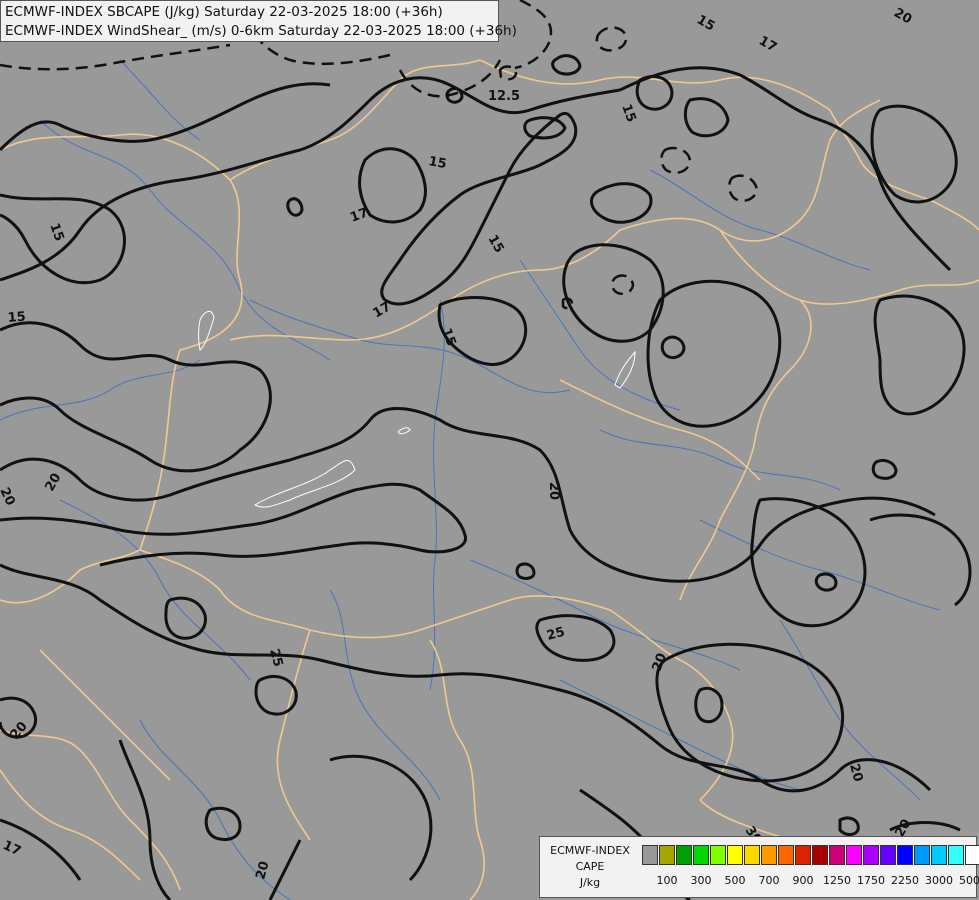 The height and width of the screenshot is (900, 979). What do you see at coordinates (837, 880) in the screenshot?
I see `legend-tick-label: 1250` at bounding box center [837, 880].